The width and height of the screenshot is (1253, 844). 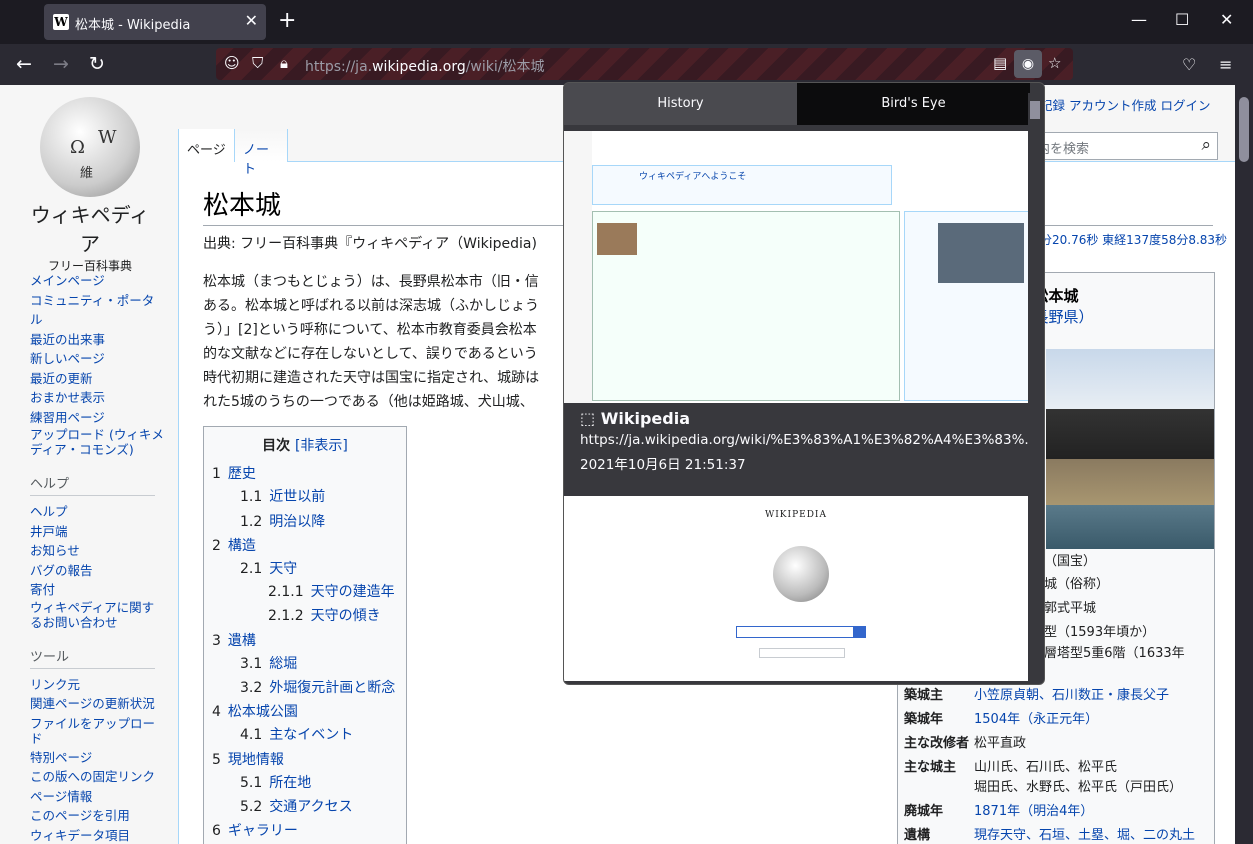 I want to click on popup-scroll-thumb, so click(x=1035, y=110).